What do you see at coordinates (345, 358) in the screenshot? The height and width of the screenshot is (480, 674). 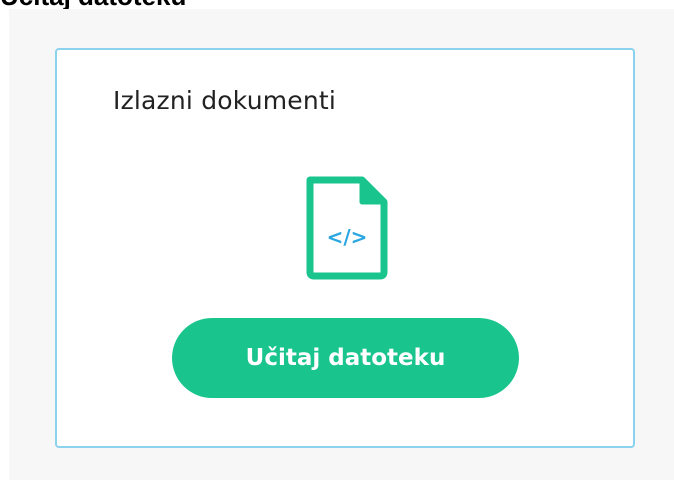 I see `upload-file-button: Učitaj datoteku` at bounding box center [345, 358].